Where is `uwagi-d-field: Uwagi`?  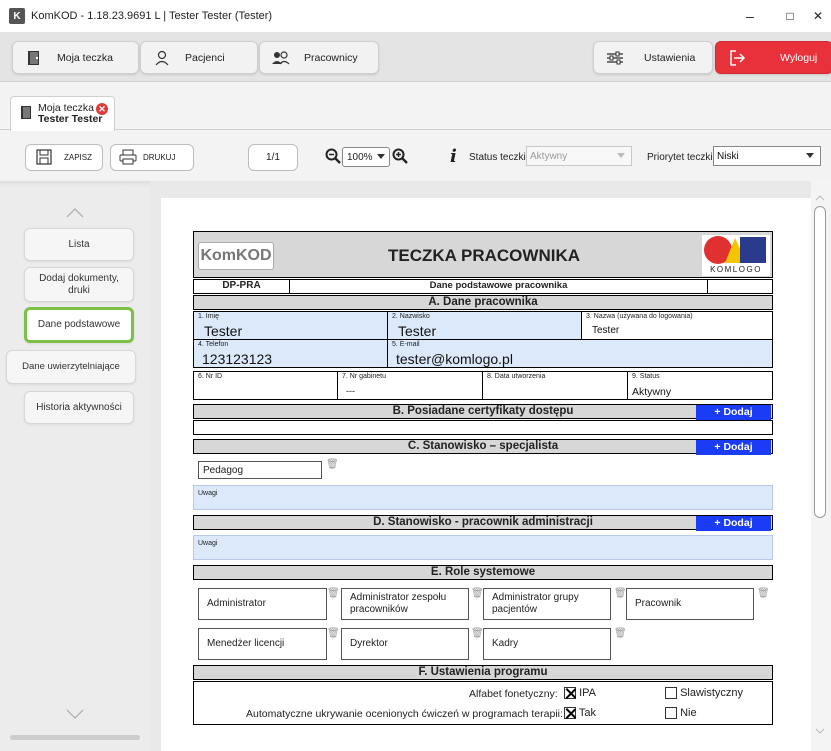 uwagi-d-field: Uwagi is located at coordinates (483, 547).